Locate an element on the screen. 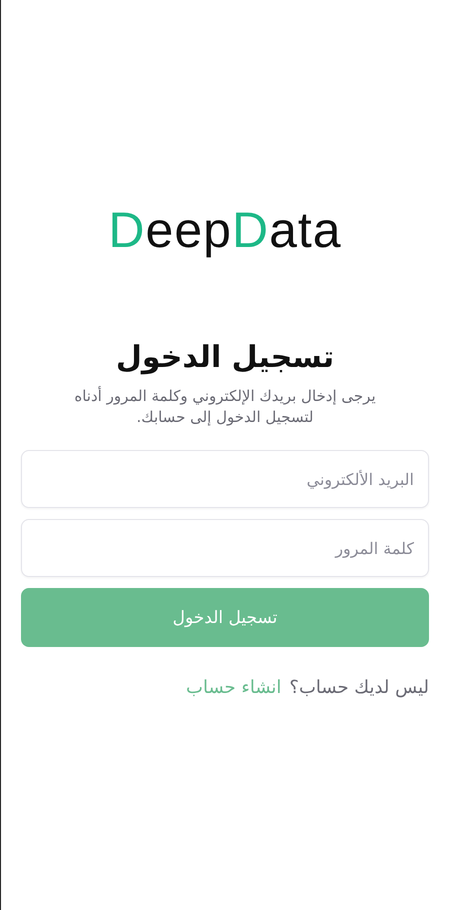 The width and height of the screenshot is (449, 910). logo: DeepData is located at coordinates (225, 230).